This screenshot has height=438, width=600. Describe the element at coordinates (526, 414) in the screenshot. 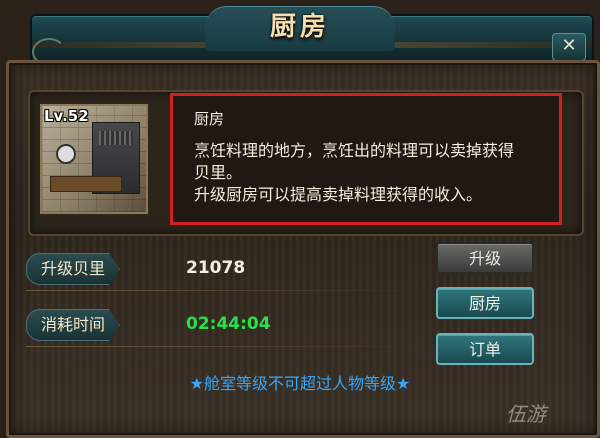

I see `watermark-logo: 伍游` at that location.